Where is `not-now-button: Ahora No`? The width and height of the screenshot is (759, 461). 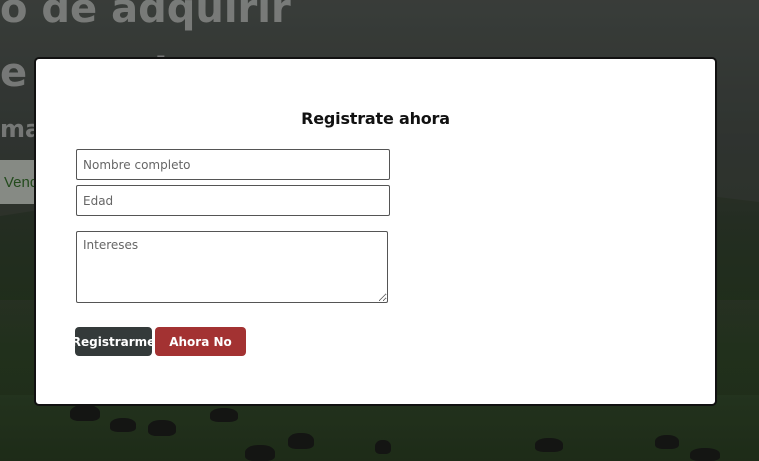 not-now-button: Ahora No is located at coordinates (200, 341).